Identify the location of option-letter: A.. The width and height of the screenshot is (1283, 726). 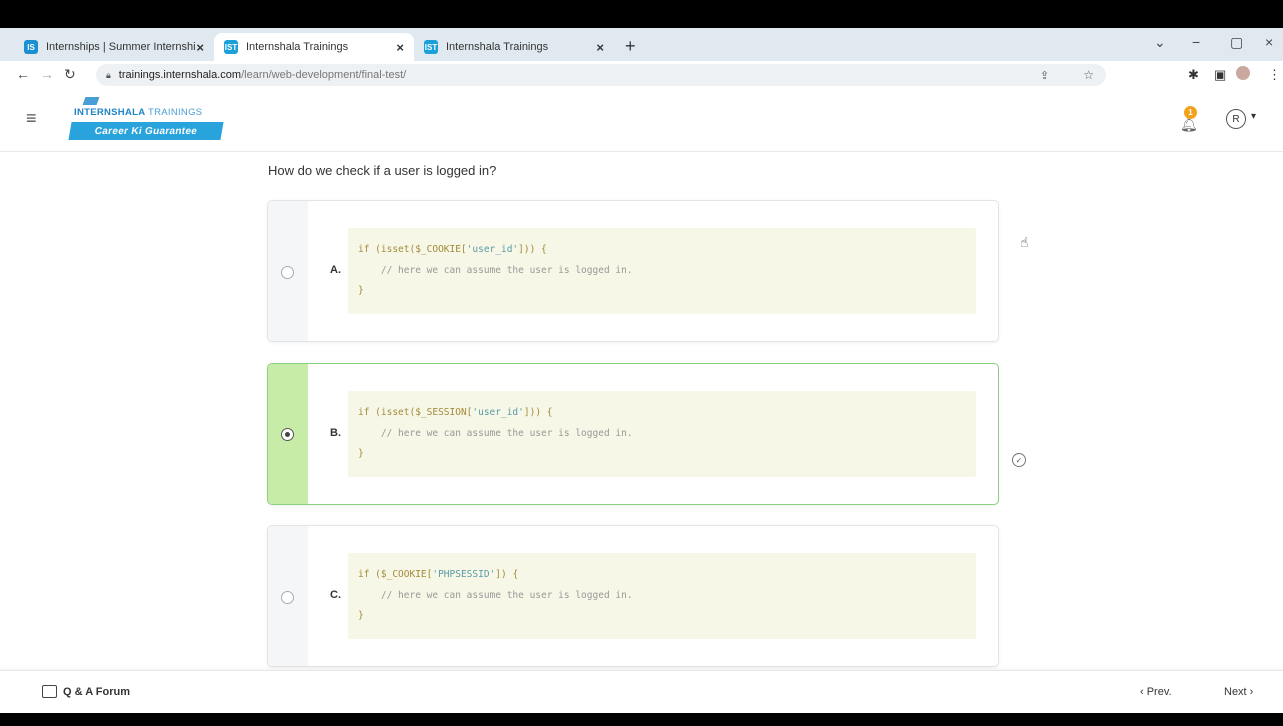
(335, 270).